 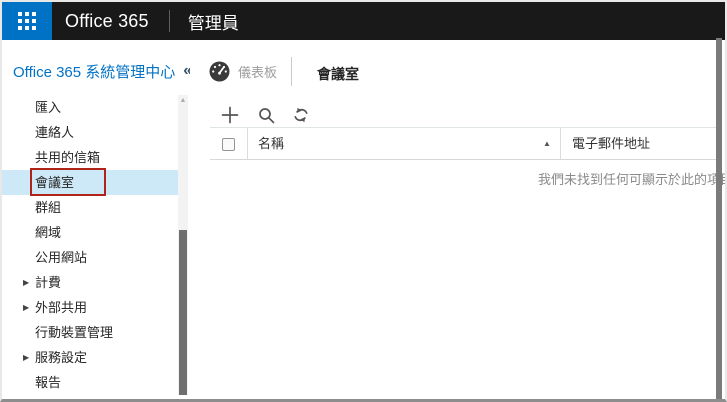 I want to click on sidebar-item-service-settings: ▶ 服務設定, so click(x=90, y=357).